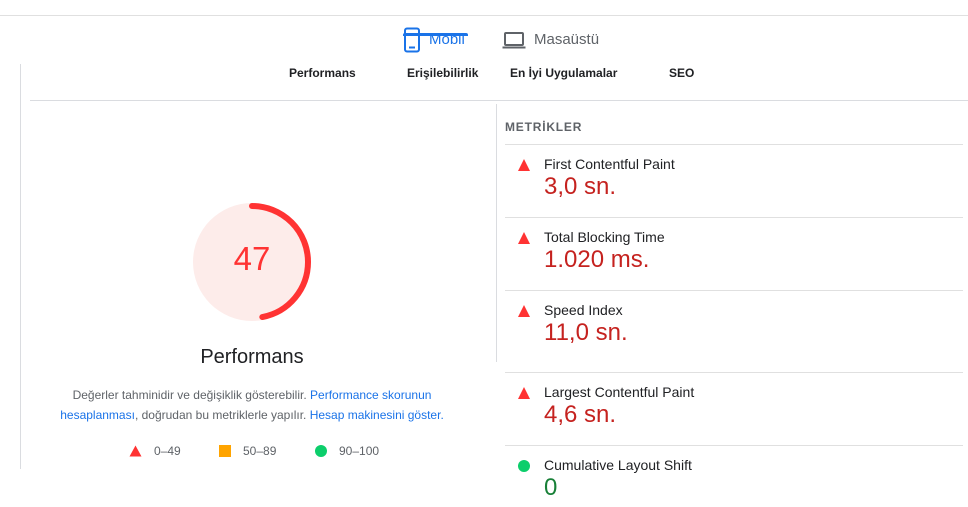  I want to click on tab-seo: SEO, so click(681, 73).